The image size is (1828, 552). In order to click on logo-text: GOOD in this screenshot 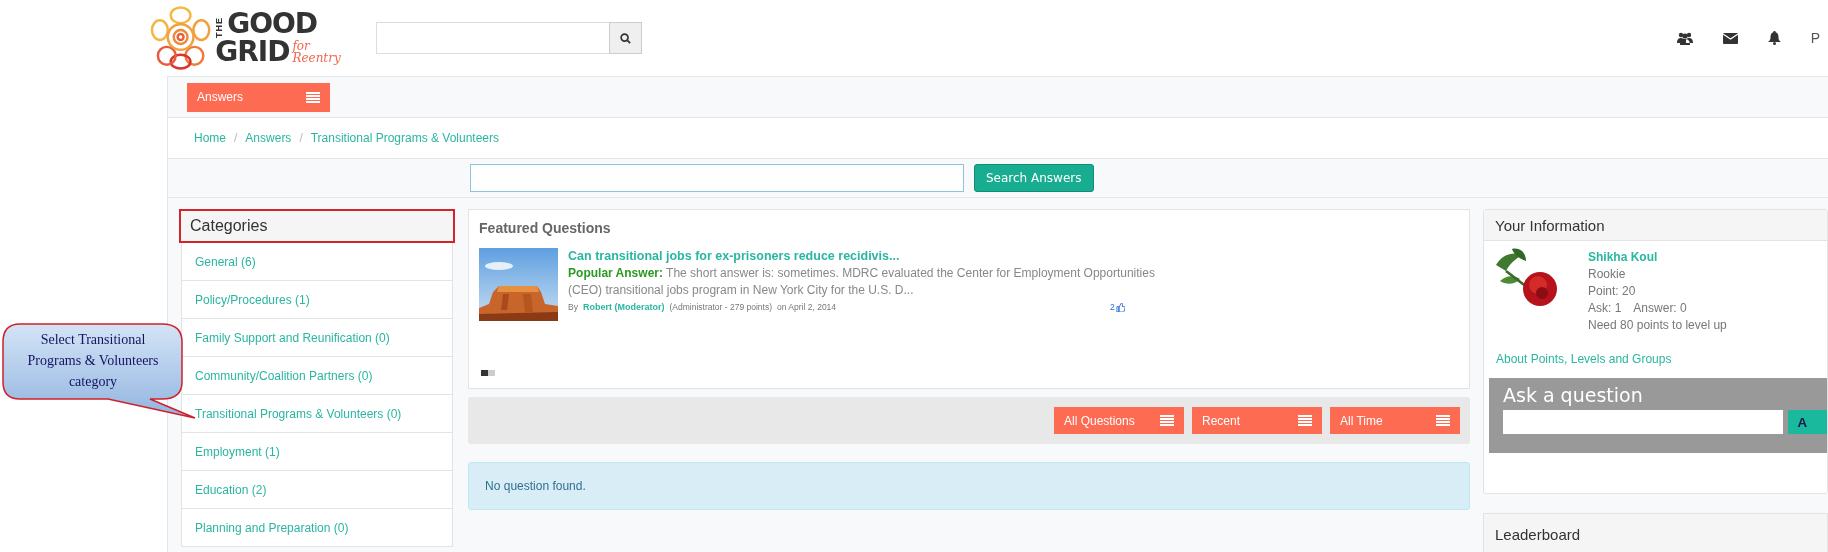, I will do `click(272, 24)`.